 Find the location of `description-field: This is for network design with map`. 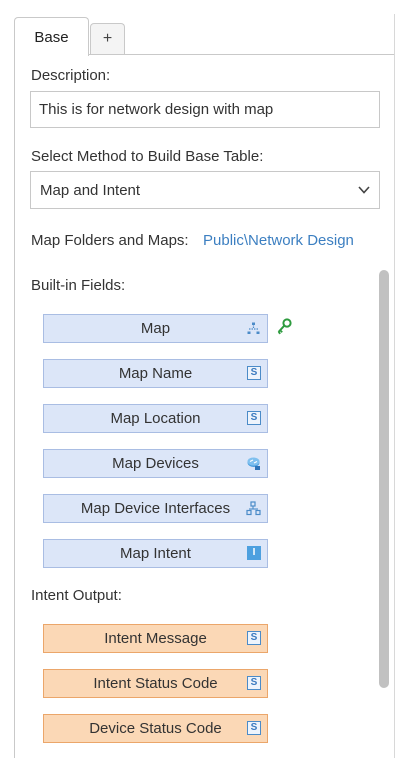

description-field: This is for network design with map is located at coordinates (205, 109).